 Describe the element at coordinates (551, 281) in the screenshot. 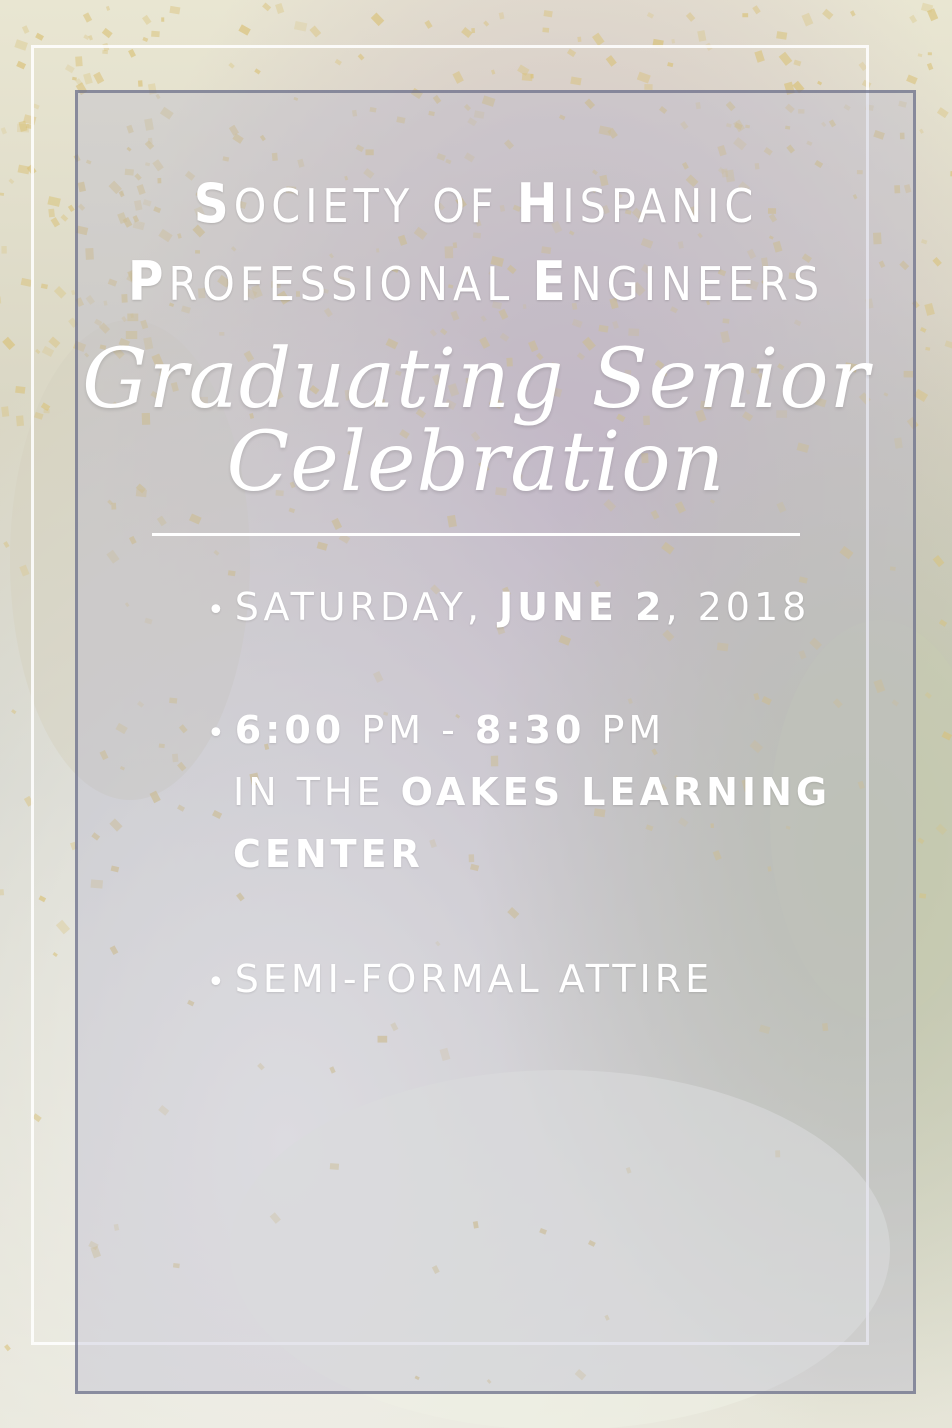

I see `sc-2-2: E` at that location.